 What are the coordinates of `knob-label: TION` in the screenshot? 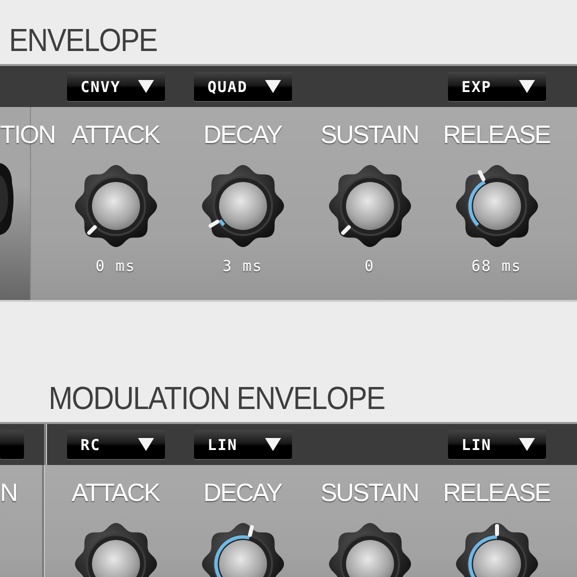 It's located at (27, 135).